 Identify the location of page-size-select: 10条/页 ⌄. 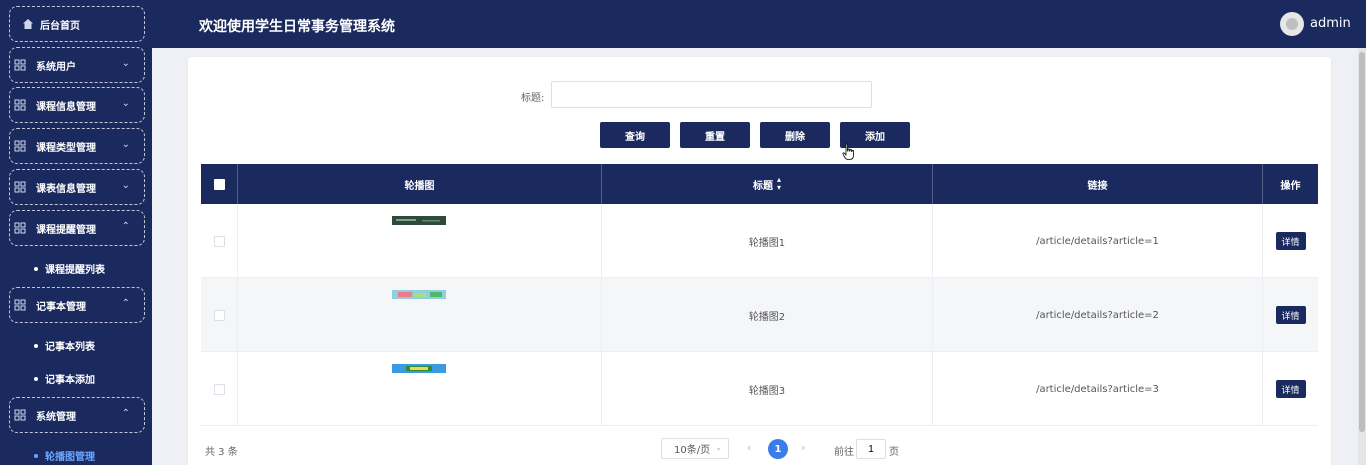
(695, 448).